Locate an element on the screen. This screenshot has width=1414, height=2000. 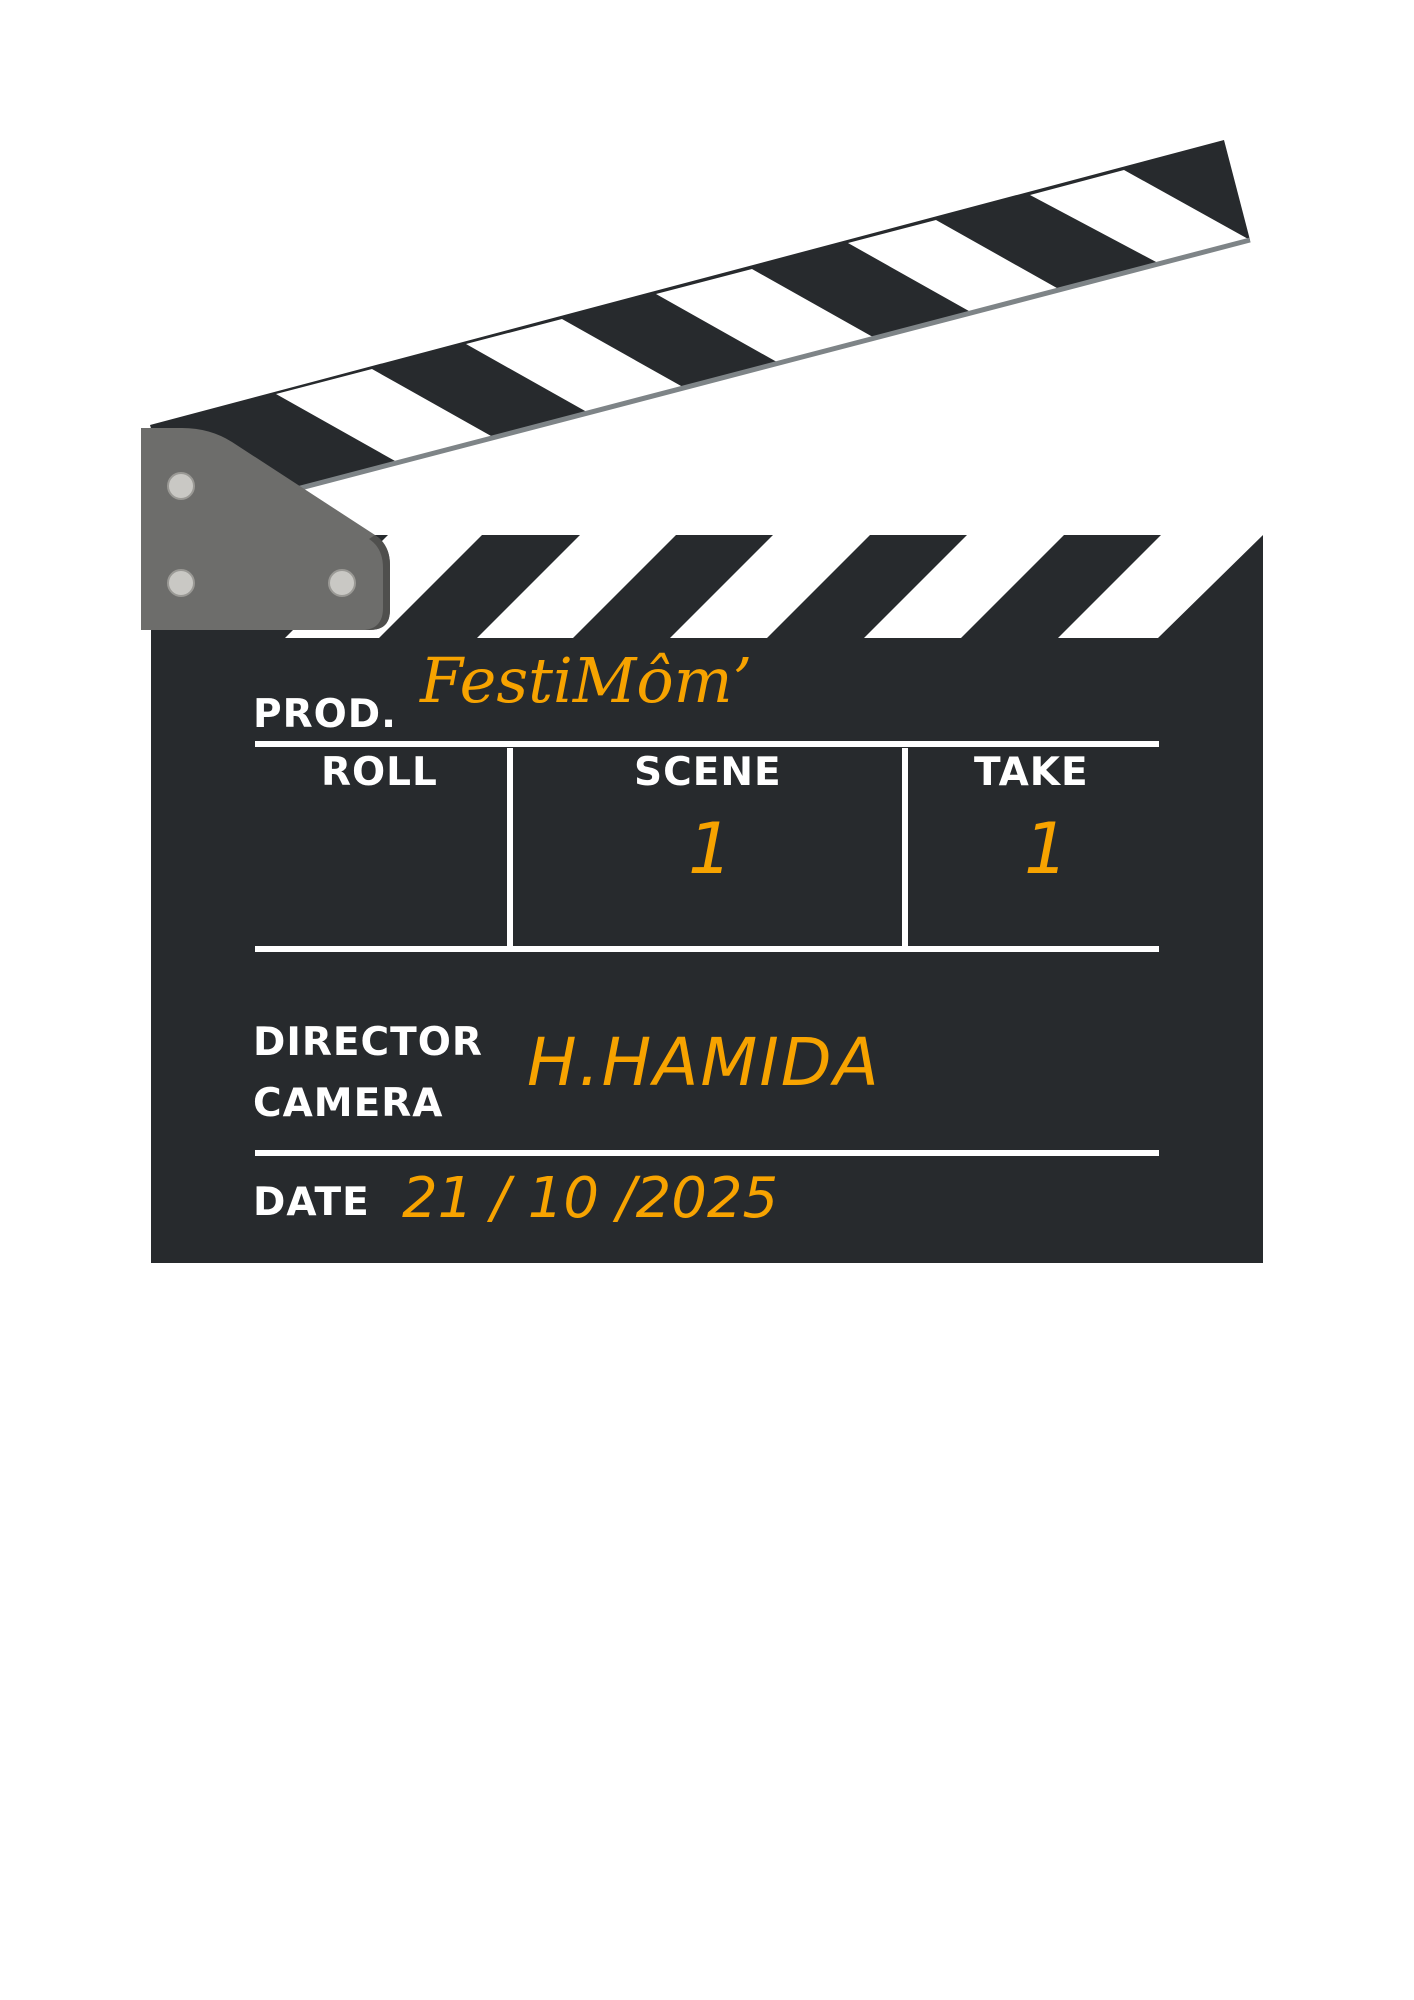
take-label: TAKE is located at coordinates (1031, 772).